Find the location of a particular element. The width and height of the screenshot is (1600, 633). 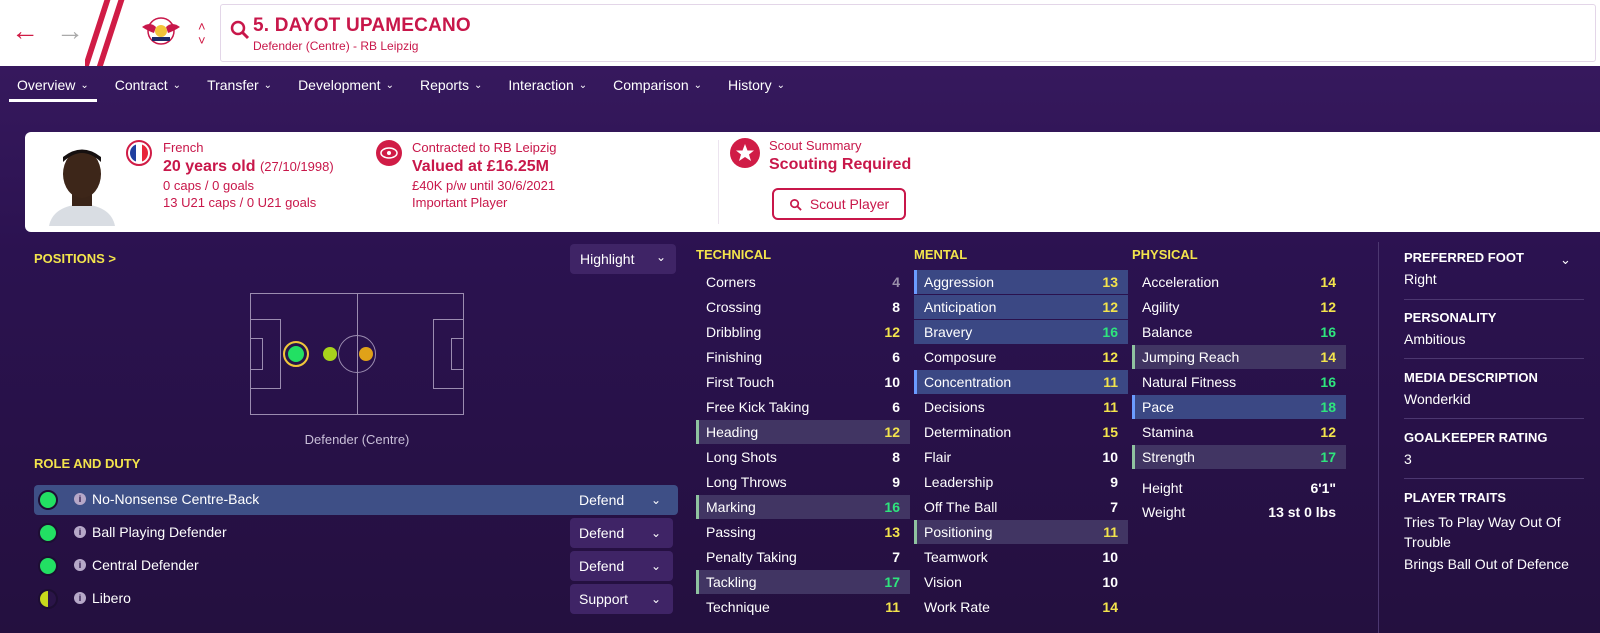

star-icon is located at coordinates (745, 153).